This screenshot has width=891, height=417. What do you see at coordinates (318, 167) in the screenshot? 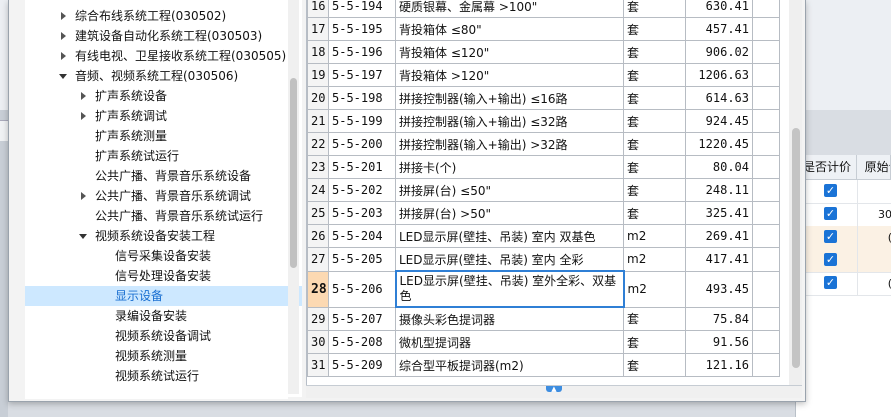
I see `row-number-cell: 23` at bounding box center [318, 167].